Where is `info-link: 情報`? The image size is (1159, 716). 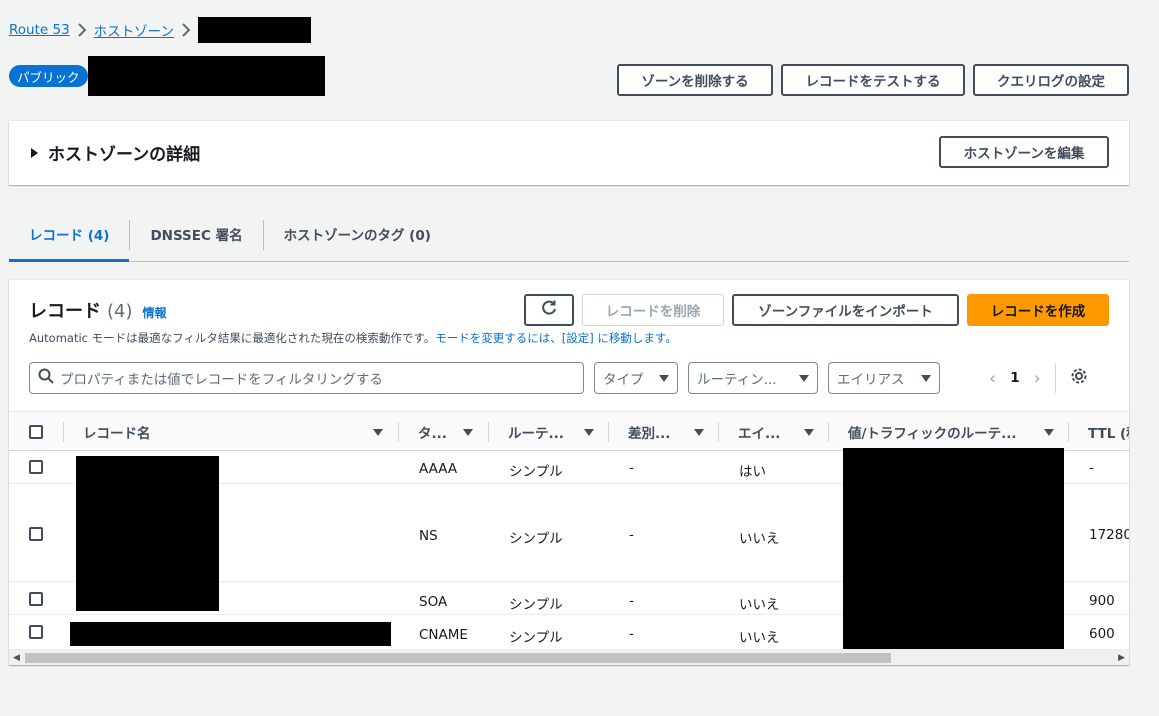 info-link: 情報 is located at coordinates (155, 312).